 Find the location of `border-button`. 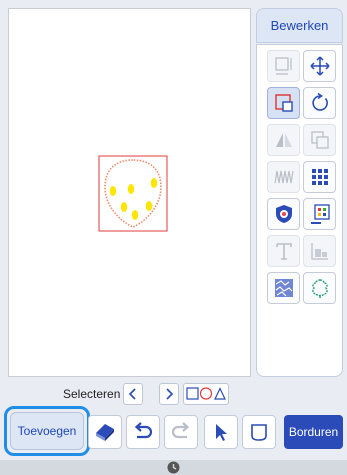

border-button is located at coordinates (283, 214).